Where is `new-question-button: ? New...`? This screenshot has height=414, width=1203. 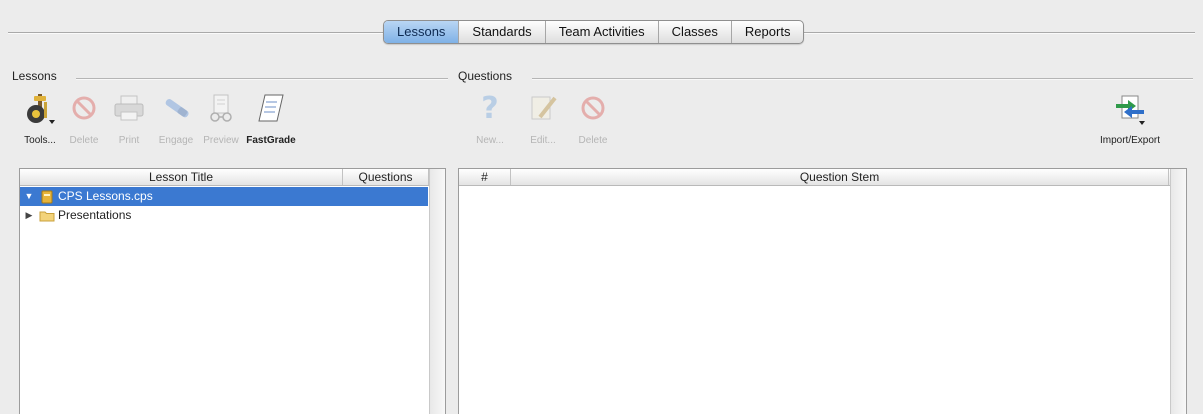
new-question-button: ? New... is located at coordinates (490, 118).